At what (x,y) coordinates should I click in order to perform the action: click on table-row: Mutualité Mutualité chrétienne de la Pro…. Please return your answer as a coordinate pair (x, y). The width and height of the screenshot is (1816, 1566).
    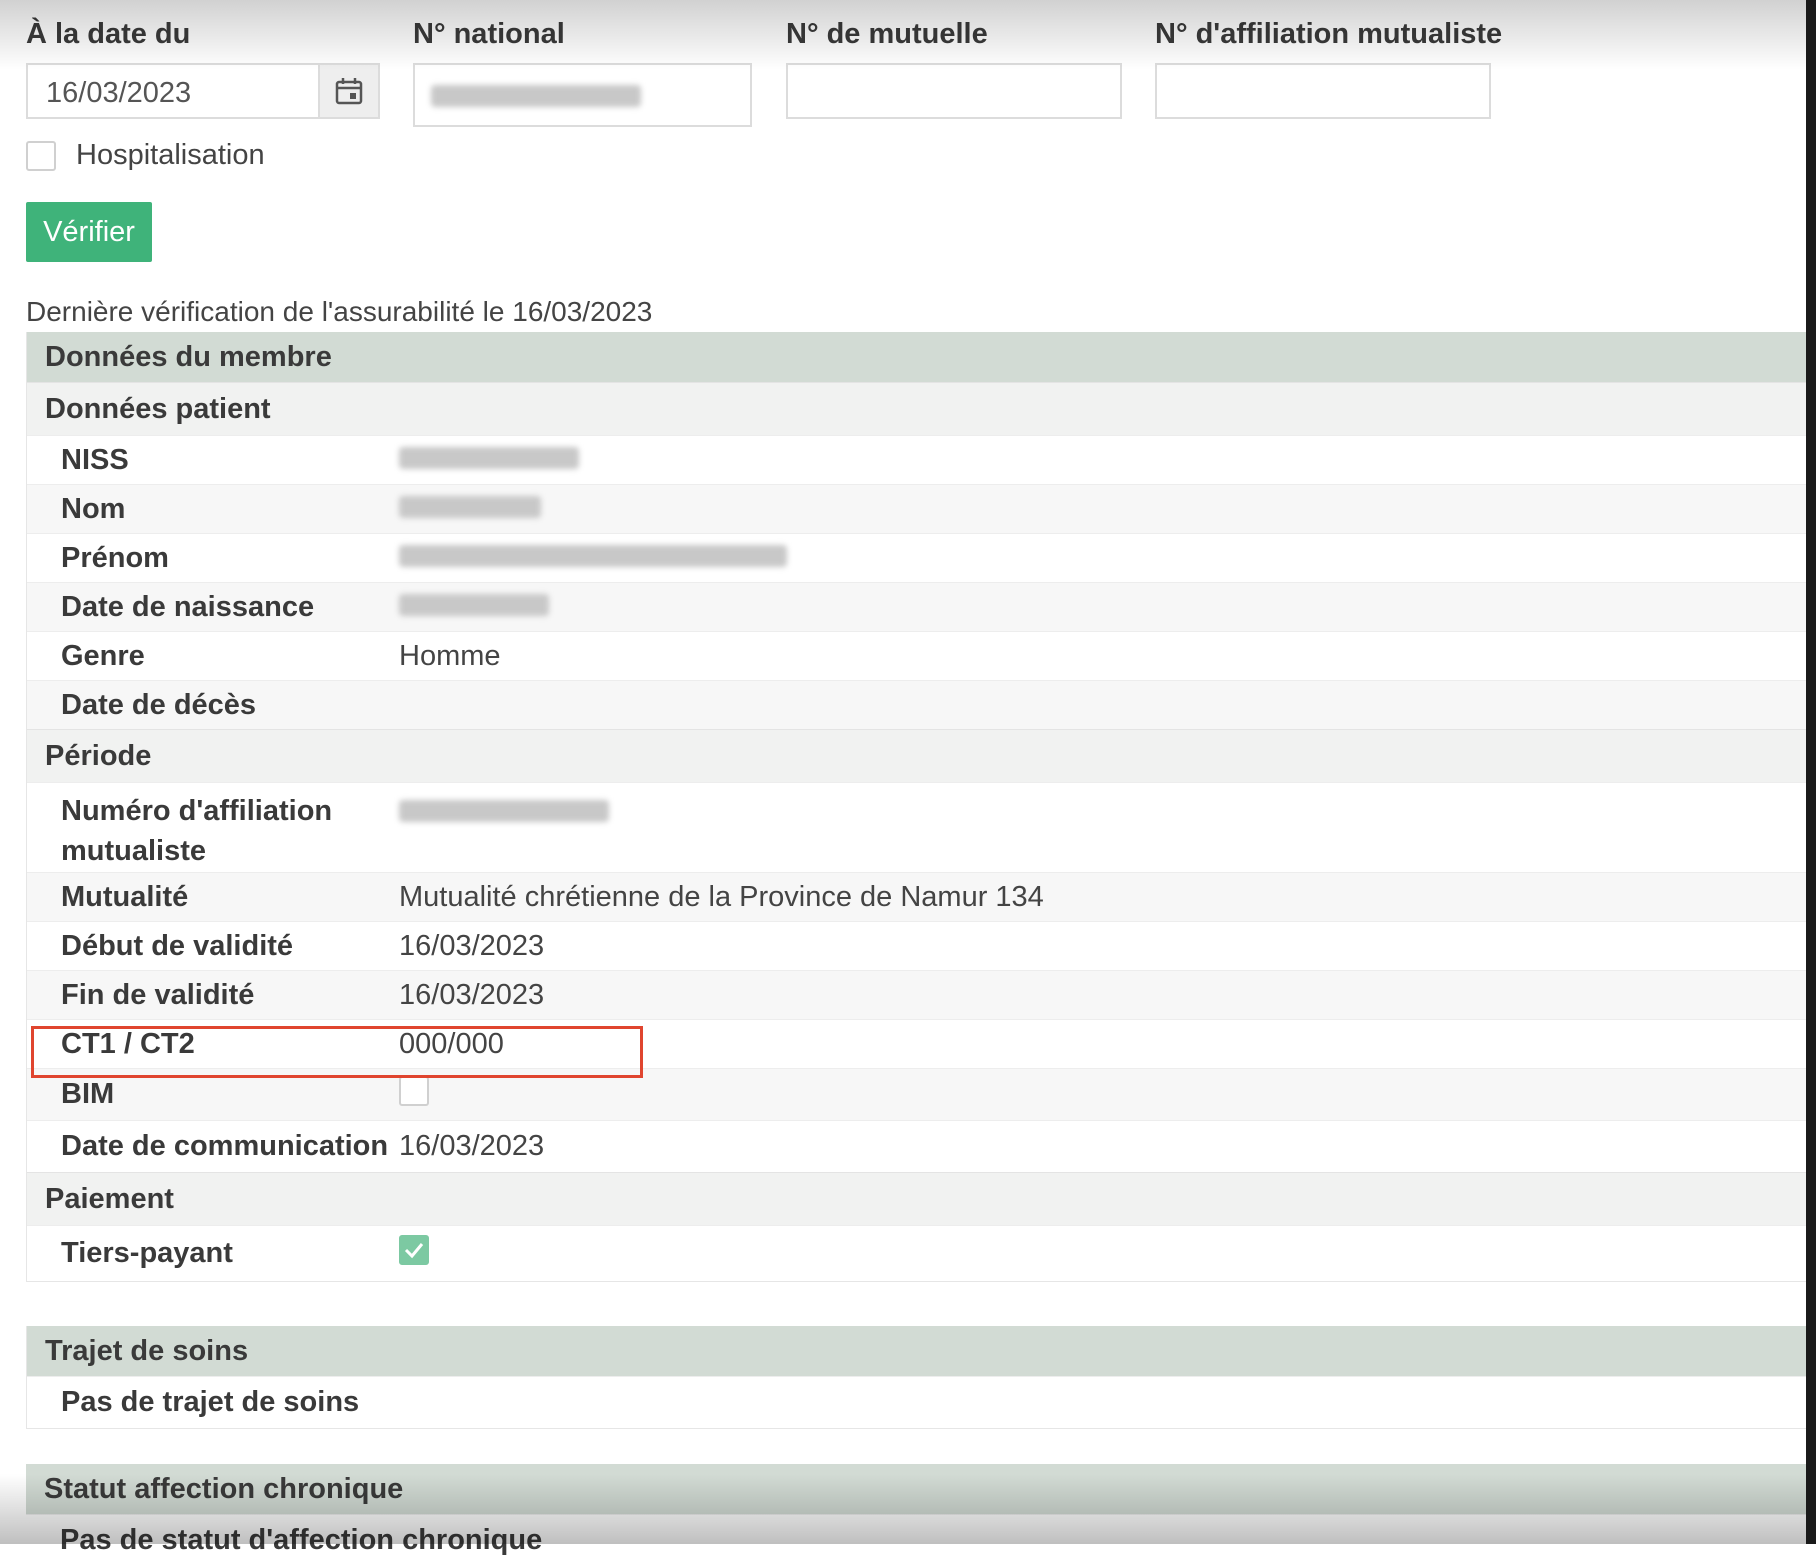
    Looking at the image, I should click on (921, 896).